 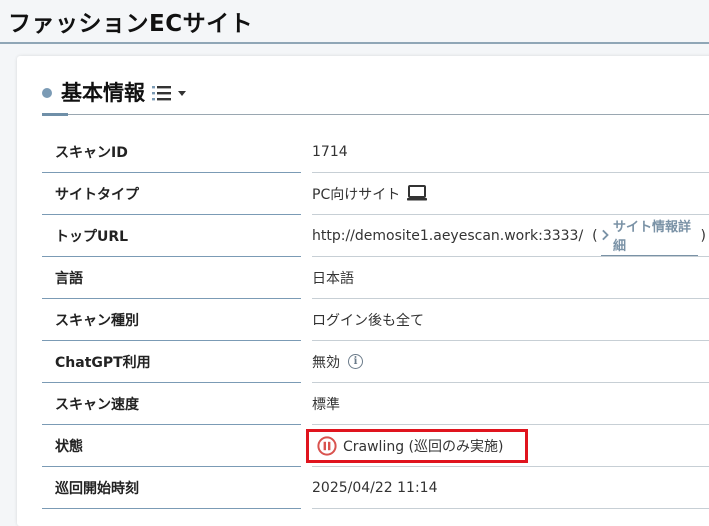 I want to click on scan-speed-value: 標準, so click(x=510, y=403).